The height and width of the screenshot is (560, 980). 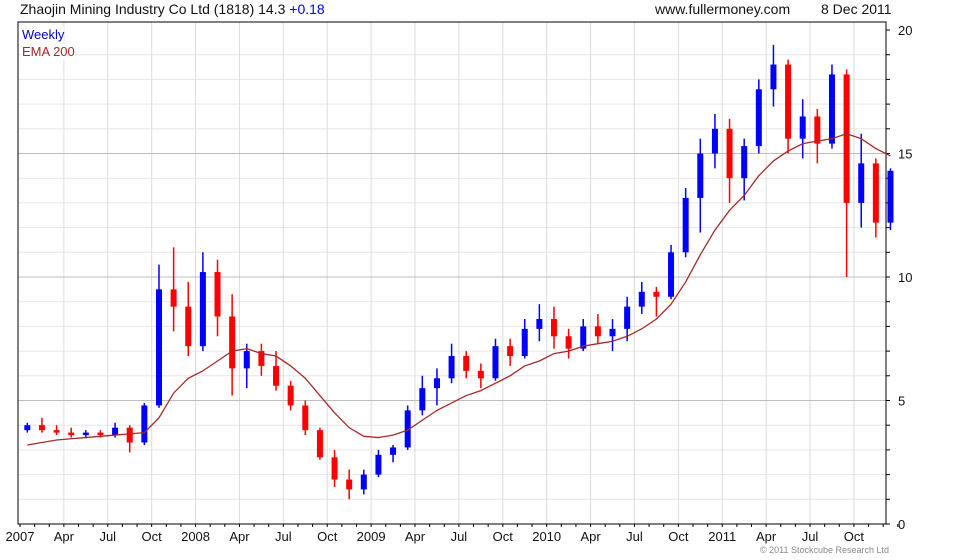 I want to click on y-tick-label: 5, so click(x=901, y=401).